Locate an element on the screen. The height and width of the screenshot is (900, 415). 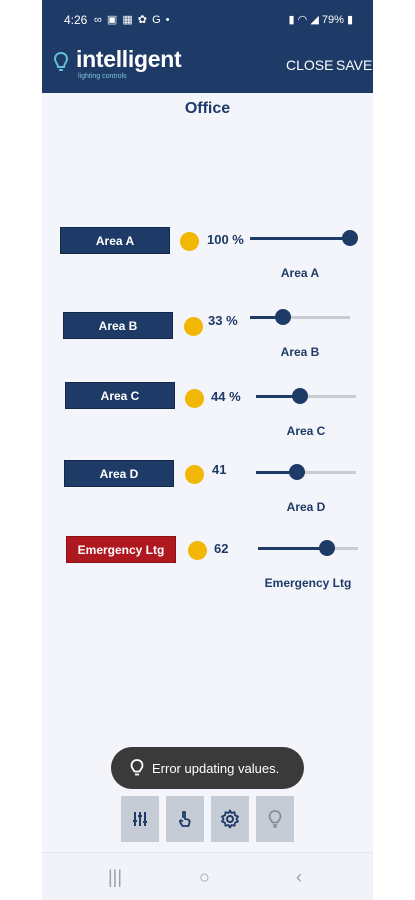
brand-tagline: lighting controls is located at coordinates (102, 76).